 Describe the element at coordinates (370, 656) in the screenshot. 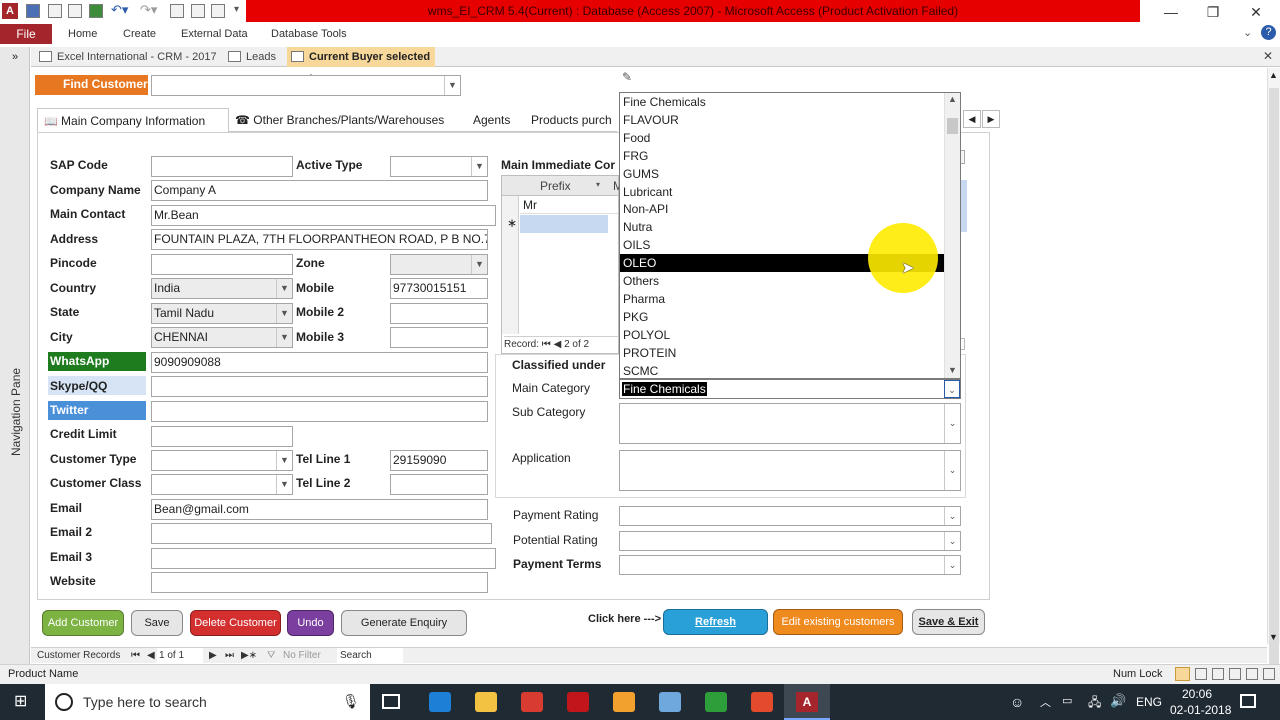

I see `search-input: Search` at that location.